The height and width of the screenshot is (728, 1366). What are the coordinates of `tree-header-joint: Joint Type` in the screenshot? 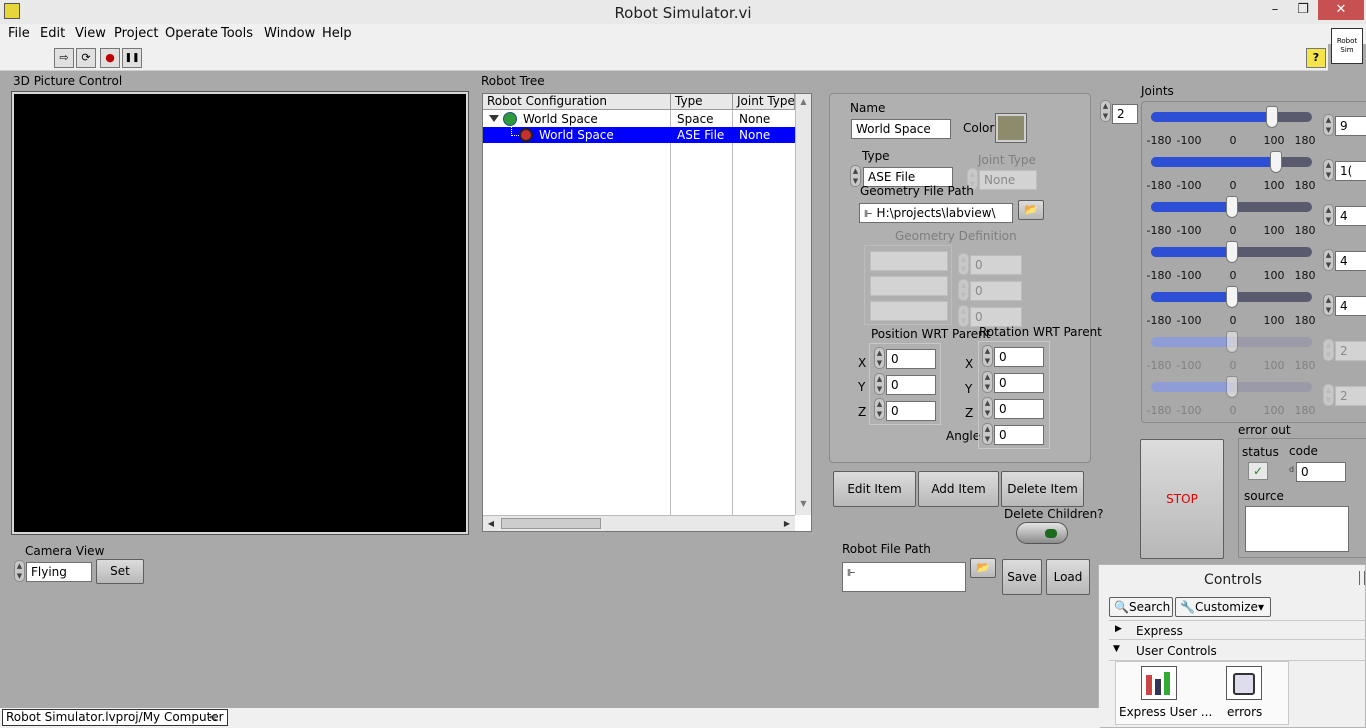 It's located at (764, 102).